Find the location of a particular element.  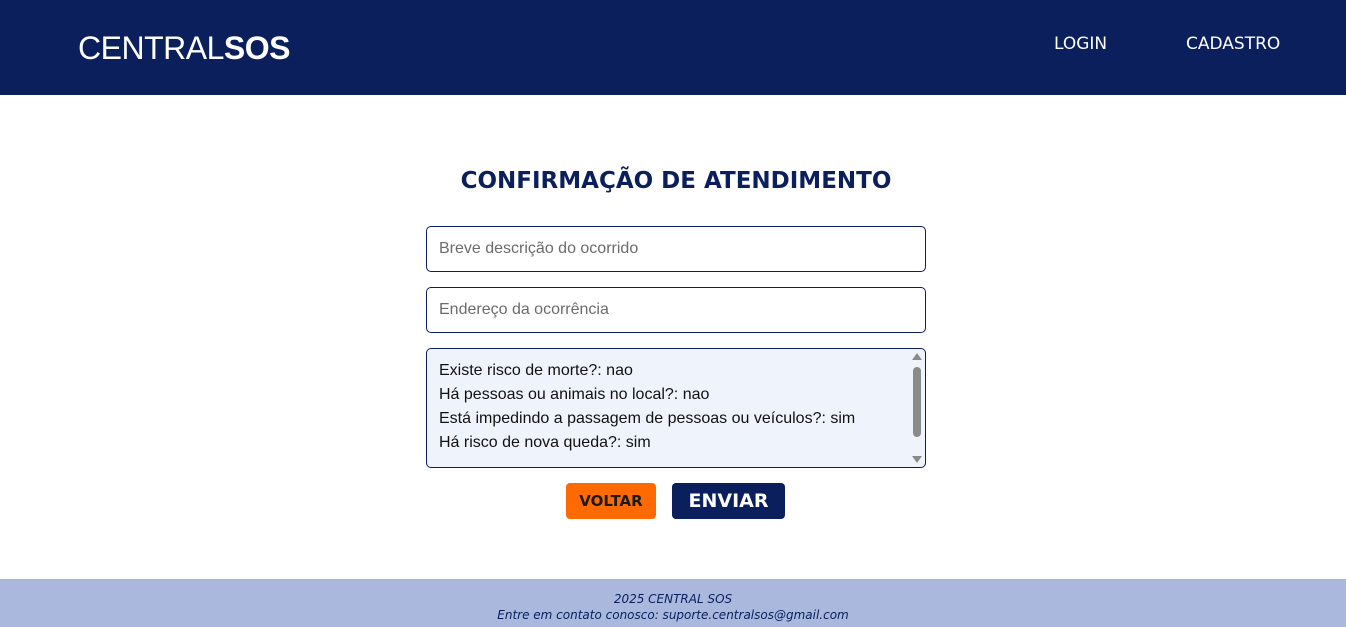

answer-line: Há pessoas ou animais no local?: nao is located at coordinates (574, 394).